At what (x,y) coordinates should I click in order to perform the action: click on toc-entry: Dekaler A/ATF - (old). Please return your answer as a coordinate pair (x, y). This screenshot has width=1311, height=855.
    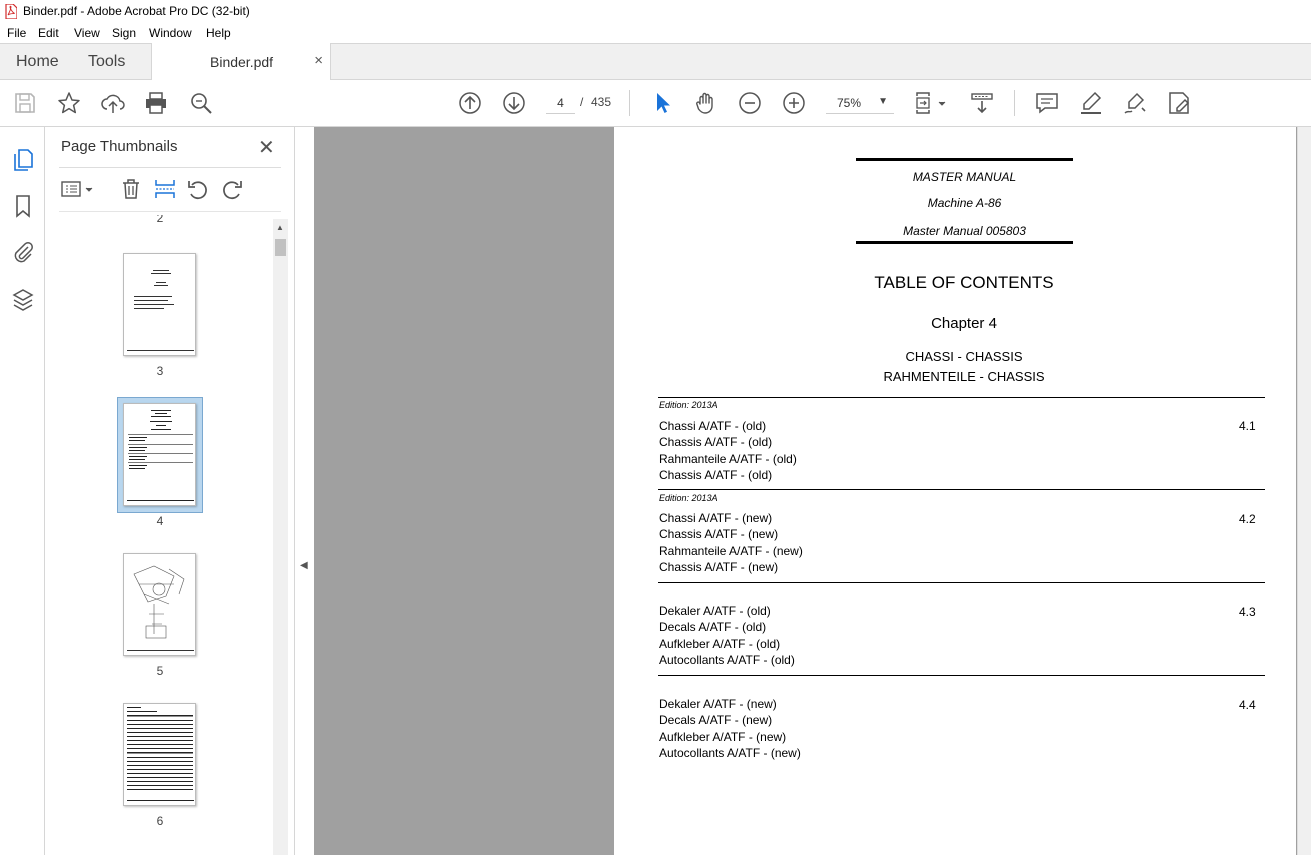
    Looking at the image, I should click on (715, 611).